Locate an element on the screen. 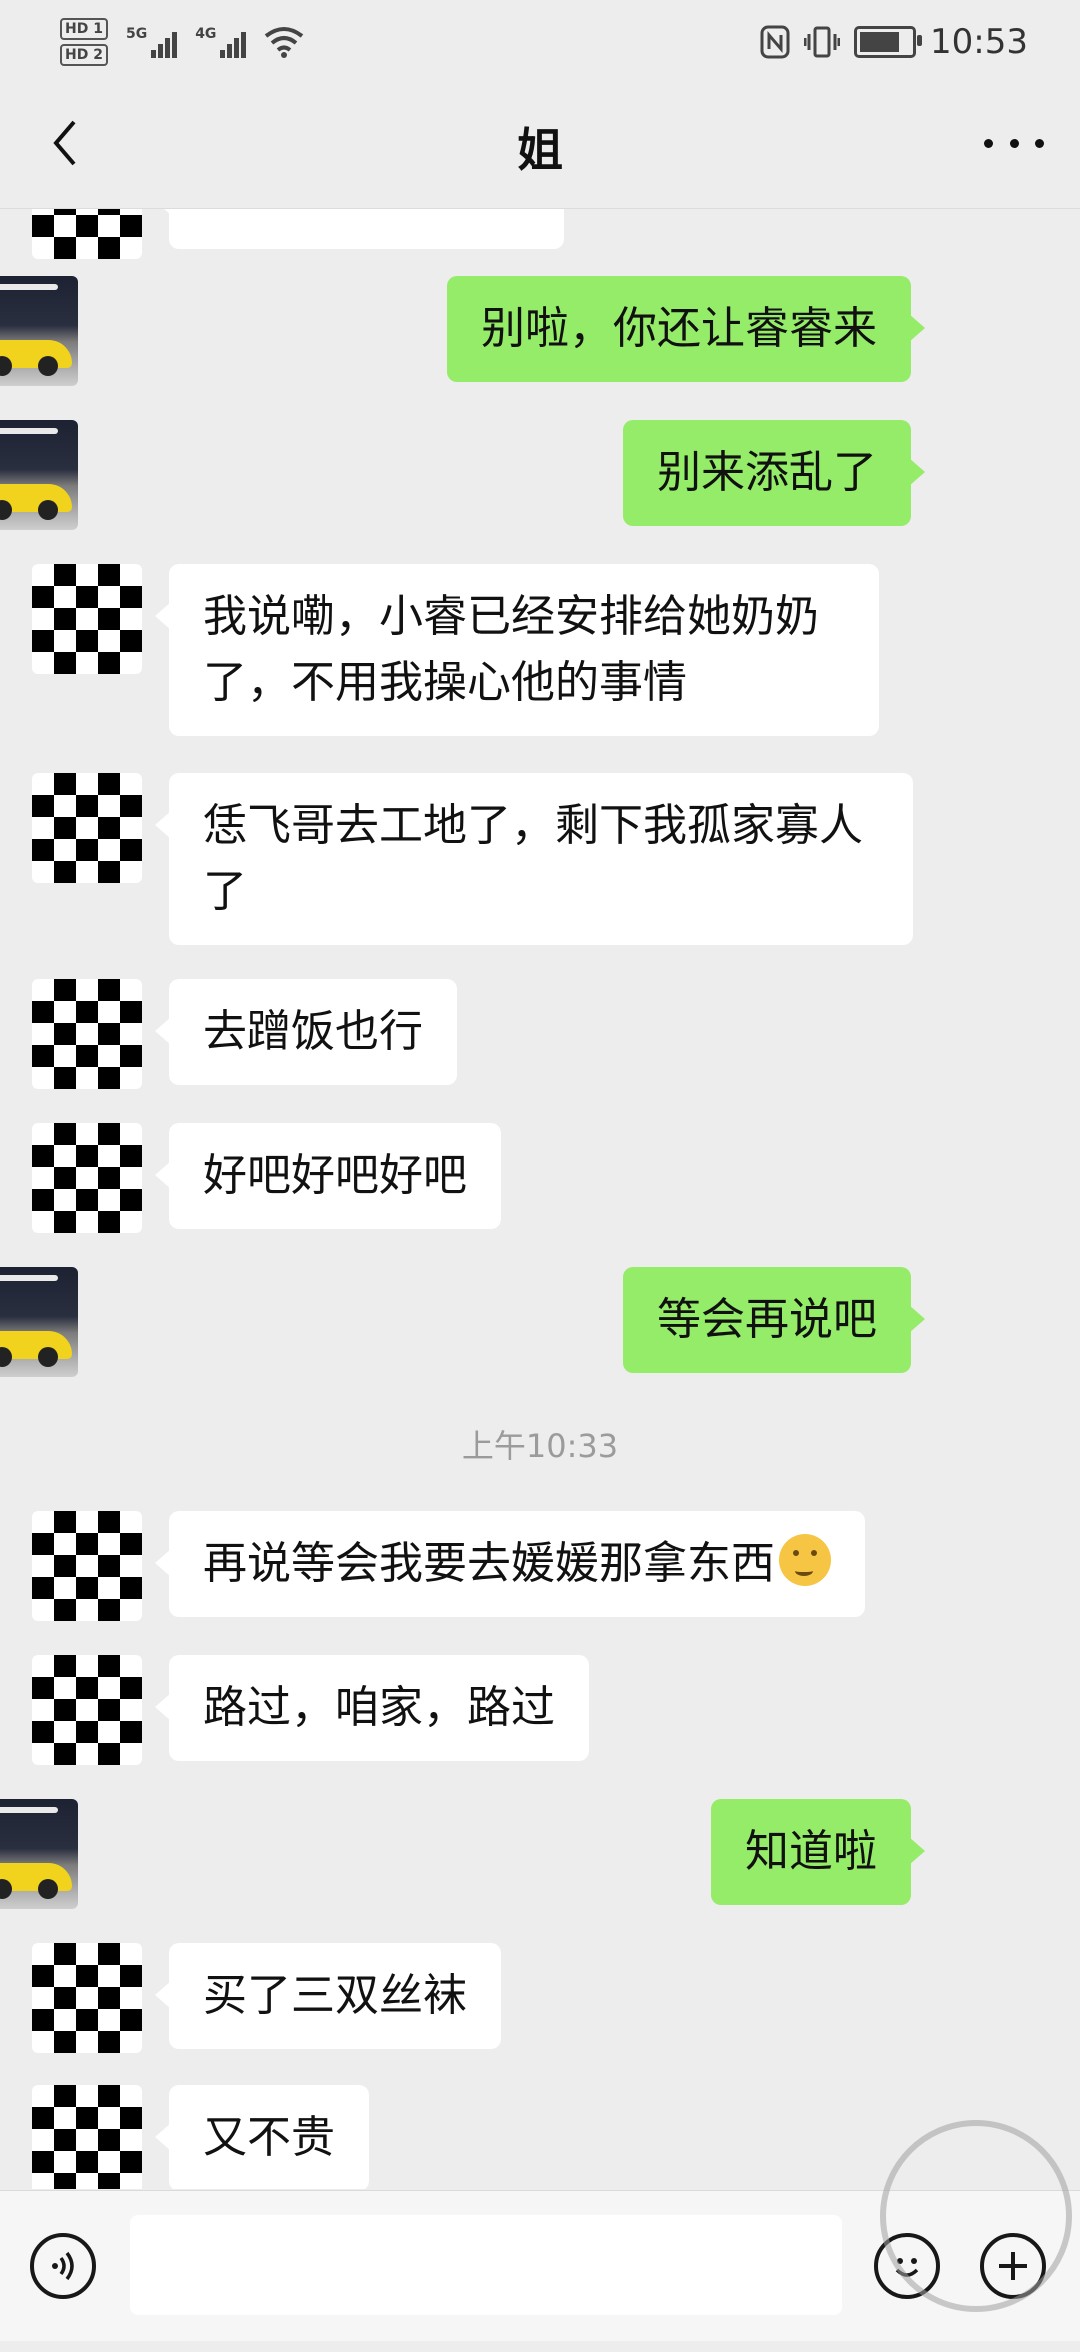  message-row-partial is located at coordinates (540, 234).